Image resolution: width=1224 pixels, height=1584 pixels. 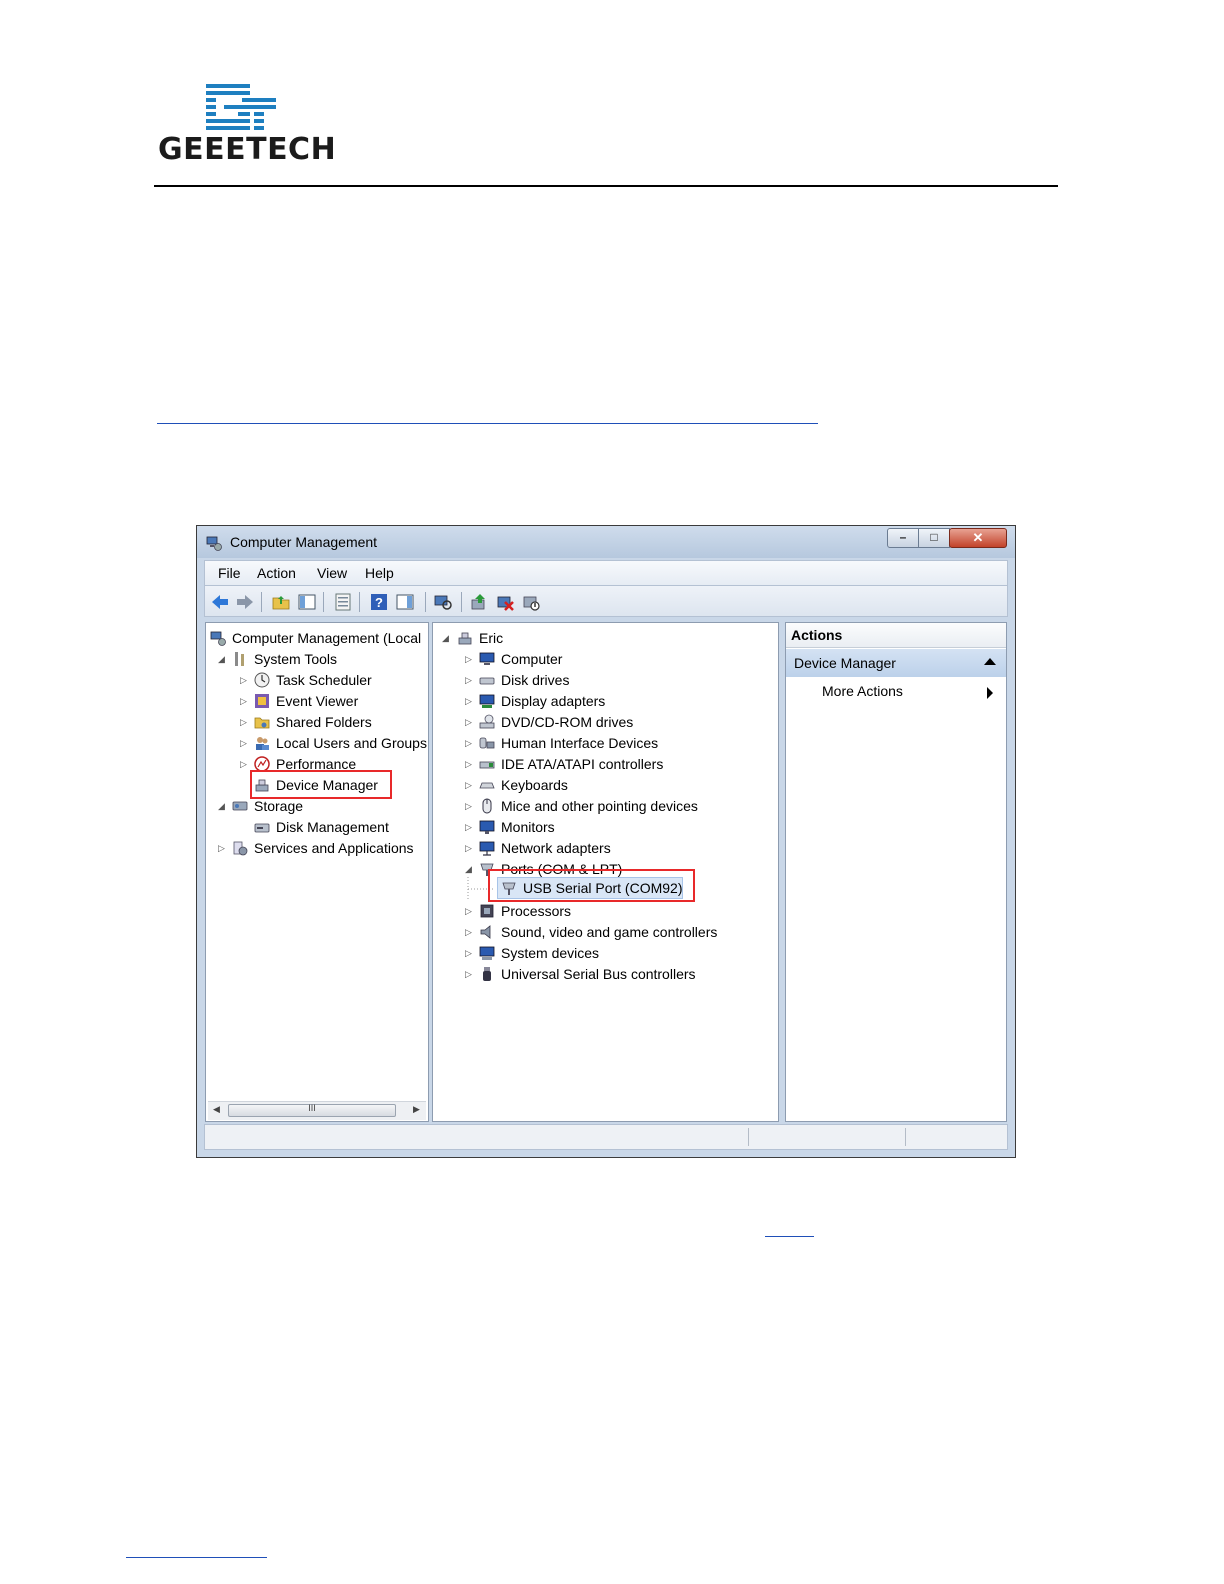 What do you see at coordinates (599, 806) in the screenshot?
I see `tree-label: Mice and other pointing devices` at bounding box center [599, 806].